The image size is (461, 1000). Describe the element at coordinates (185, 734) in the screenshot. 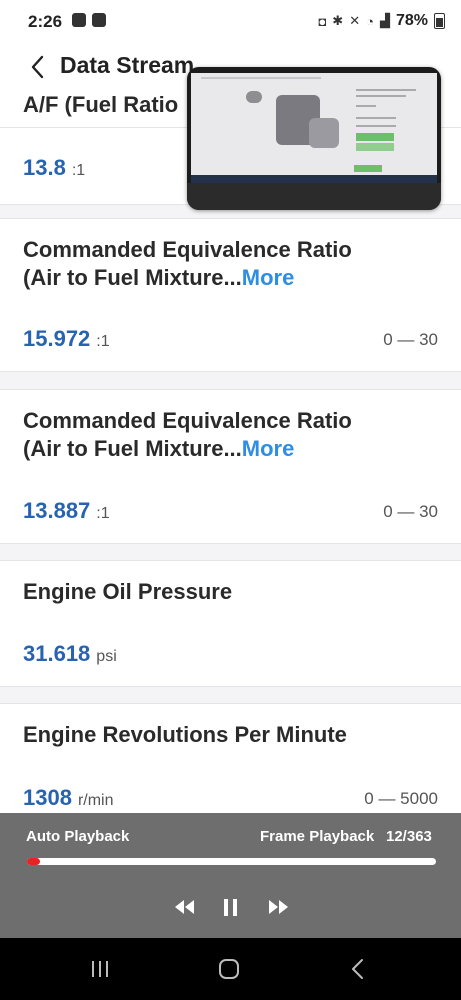

I see `parameter-name: Engine Revolutions Per Minute` at that location.